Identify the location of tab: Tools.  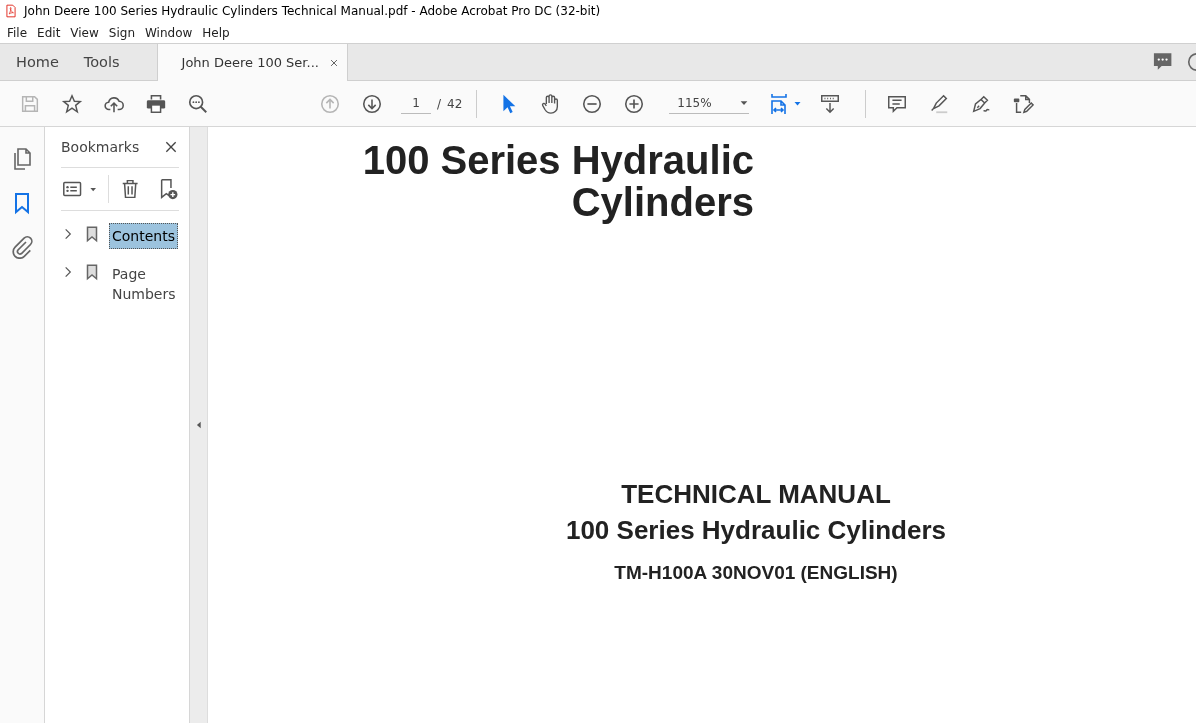
(98, 62).